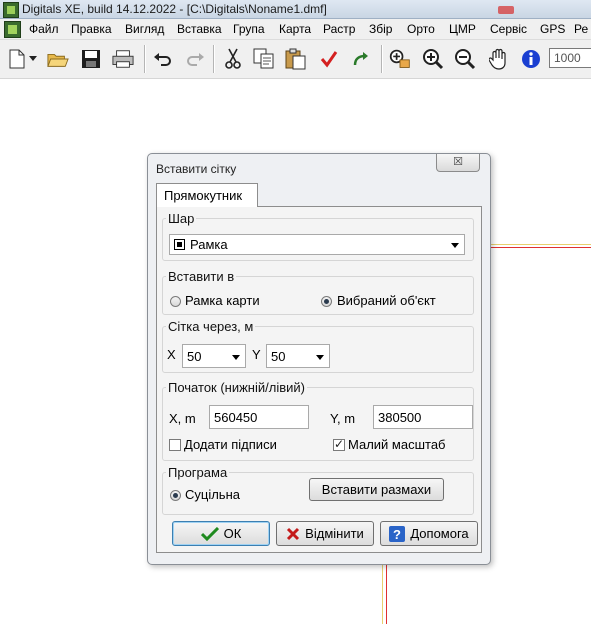  What do you see at coordinates (163, 59) in the screenshot?
I see `undo-icon` at bounding box center [163, 59].